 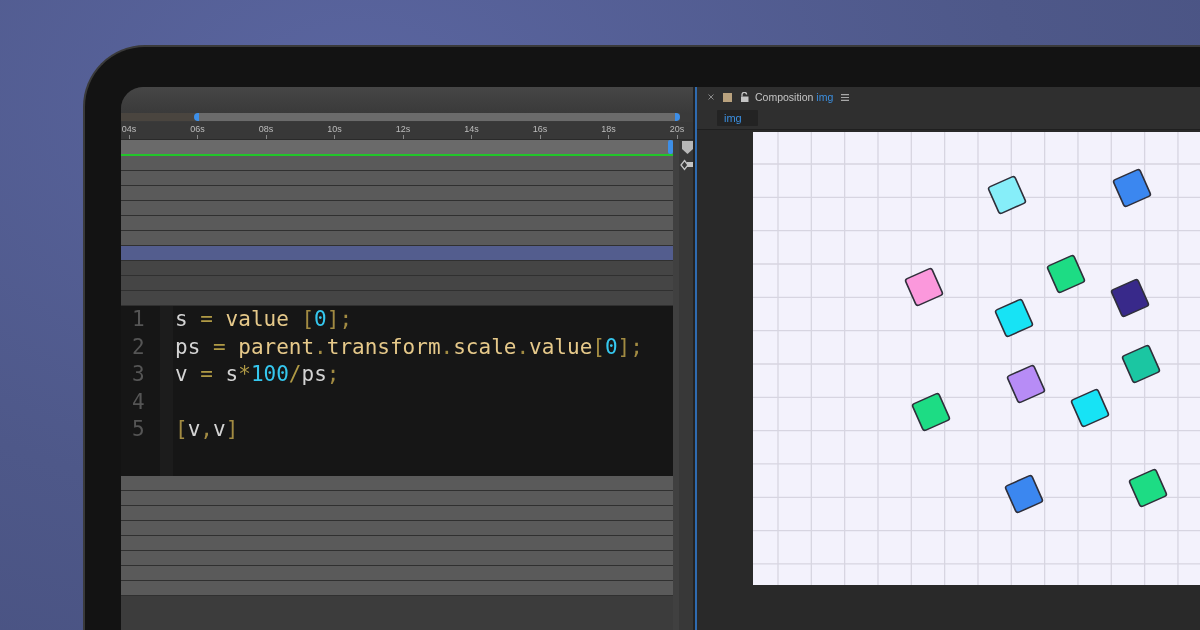 I want to click on time-label: 14s, so click(x=471, y=129).